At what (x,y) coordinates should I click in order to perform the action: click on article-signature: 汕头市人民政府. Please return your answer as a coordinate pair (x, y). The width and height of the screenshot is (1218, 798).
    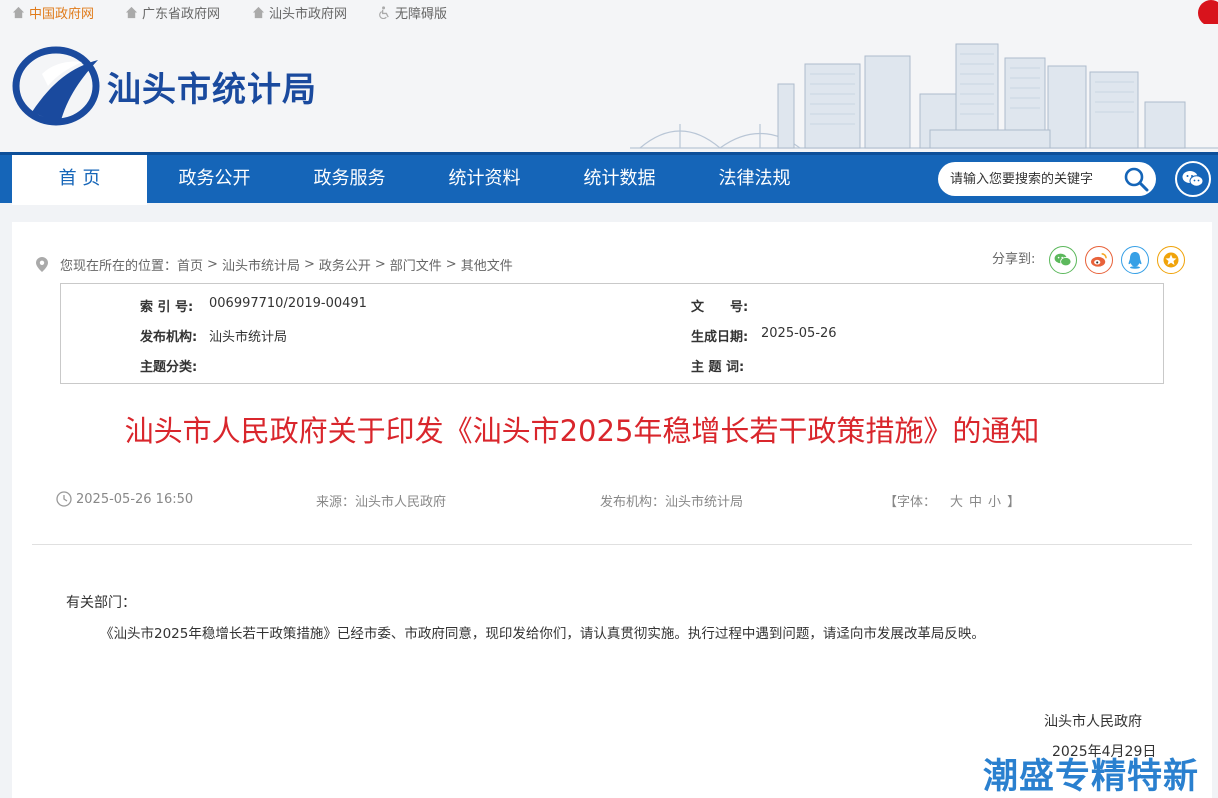
    Looking at the image, I should click on (1093, 722).